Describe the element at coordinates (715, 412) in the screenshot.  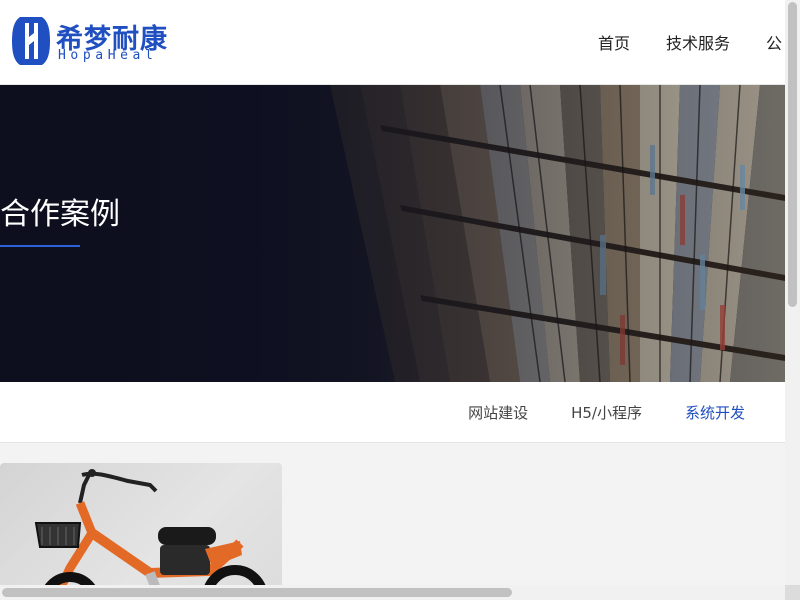
I see `tab-system-development: 系统开发` at that location.